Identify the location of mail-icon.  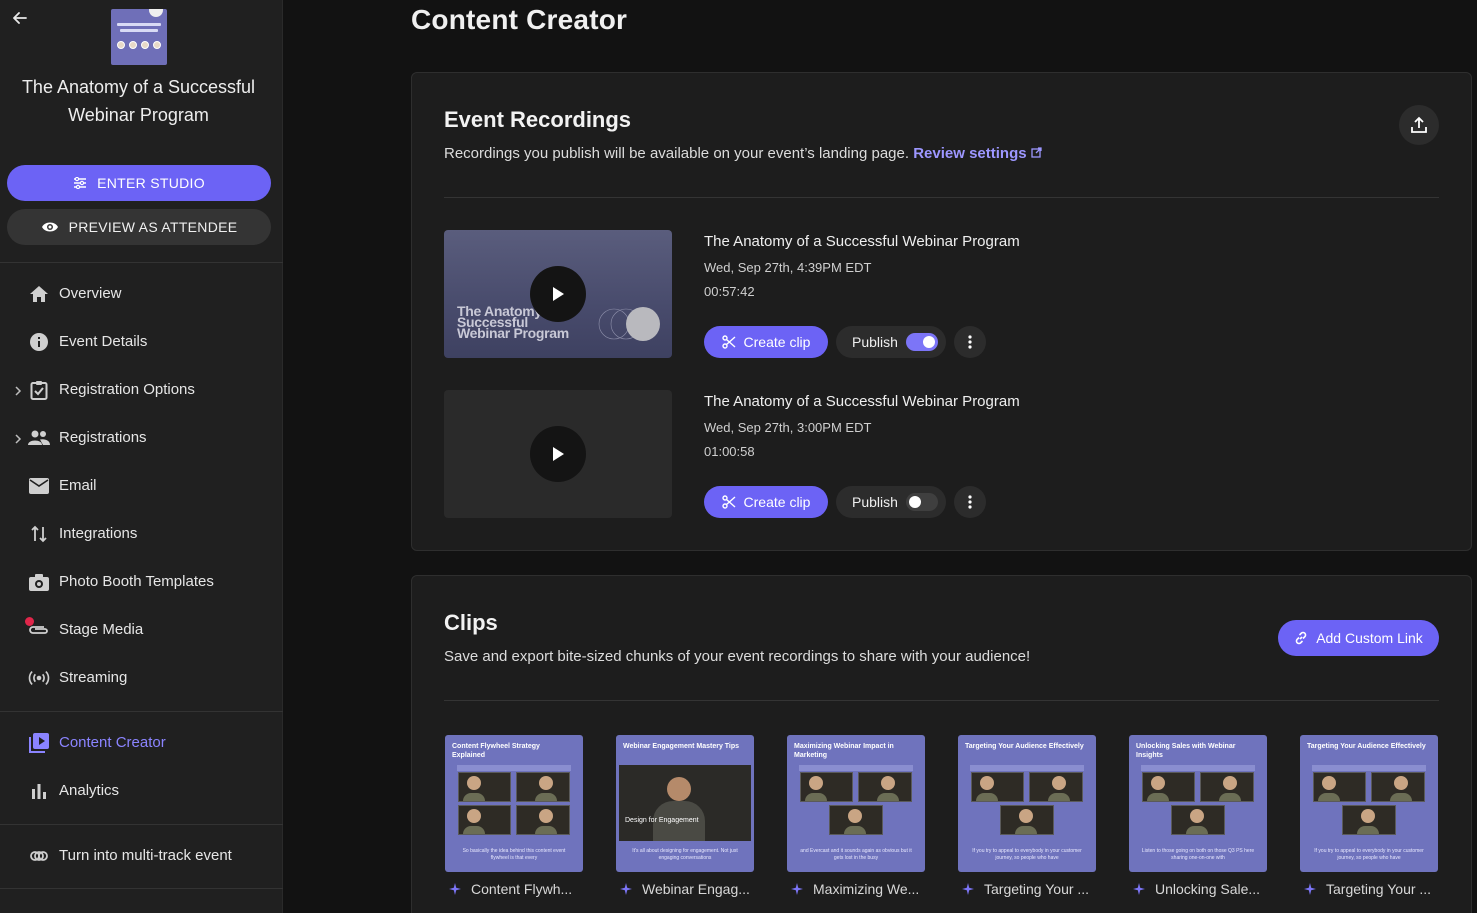
(39, 486).